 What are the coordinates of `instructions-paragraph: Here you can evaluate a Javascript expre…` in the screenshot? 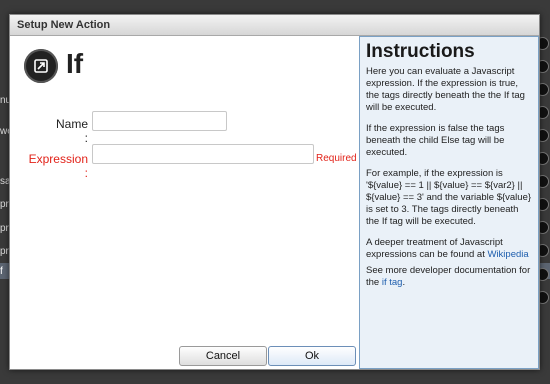 It's located at (445, 89).